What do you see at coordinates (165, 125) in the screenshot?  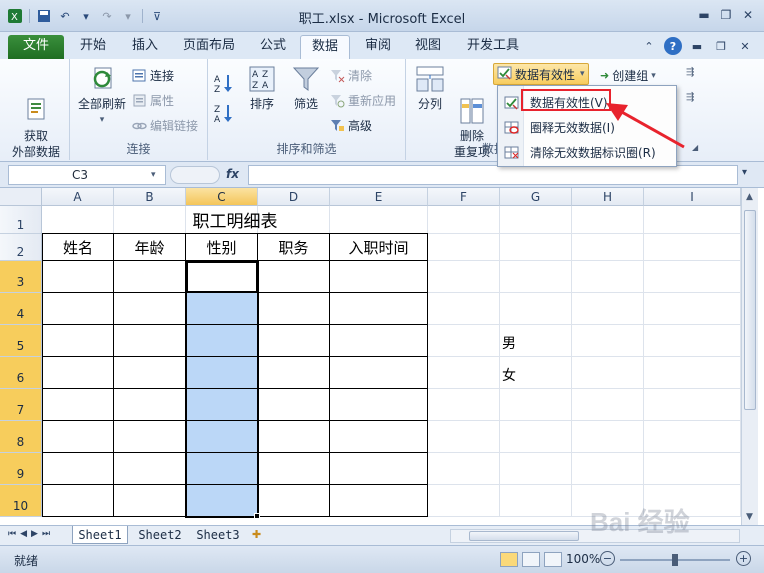 I see `edit-links-button: 编辑链接` at bounding box center [165, 125].